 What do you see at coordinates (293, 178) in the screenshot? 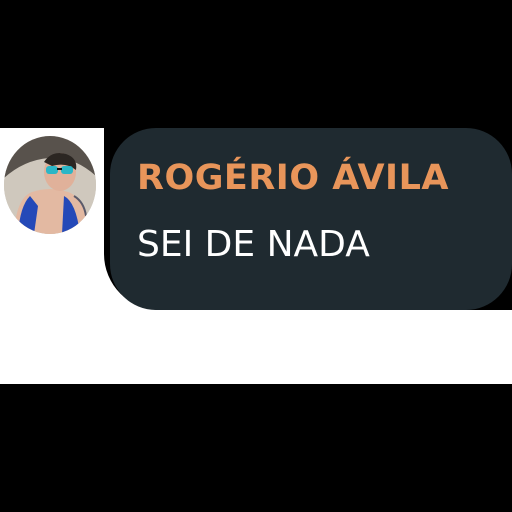
I see `author-name: ROGÉRIO ÁVILA` at bounding box center [293, 178].